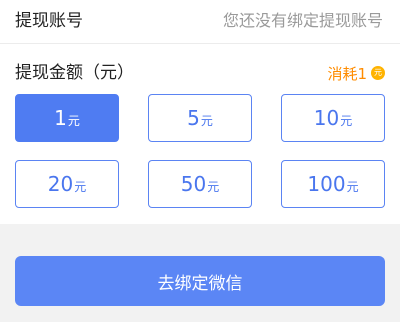 The width and height of the screenshot is (400, 322). I want to click on amount-option-20: 20 元, so click(67, 184).